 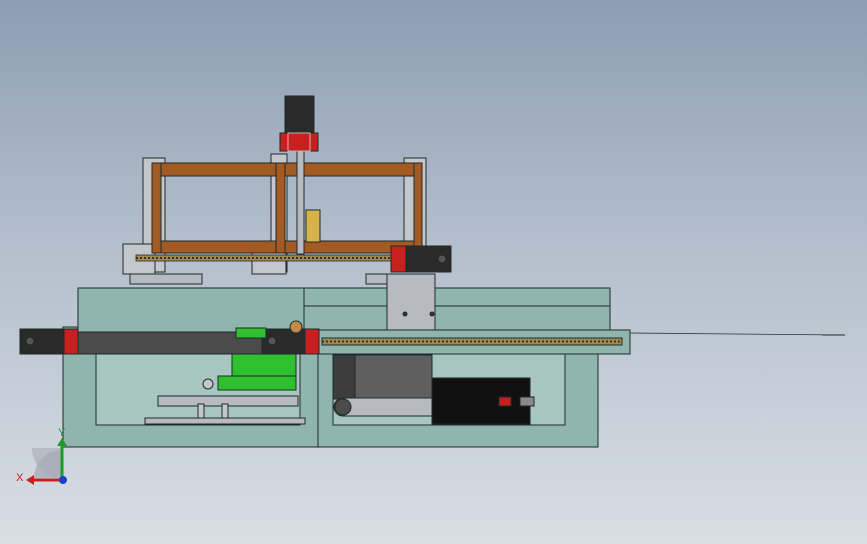 What do you see at coordinates (461, 342) in the screenshot?
I see `x-axis-rail` at bounding box center [461, 342].